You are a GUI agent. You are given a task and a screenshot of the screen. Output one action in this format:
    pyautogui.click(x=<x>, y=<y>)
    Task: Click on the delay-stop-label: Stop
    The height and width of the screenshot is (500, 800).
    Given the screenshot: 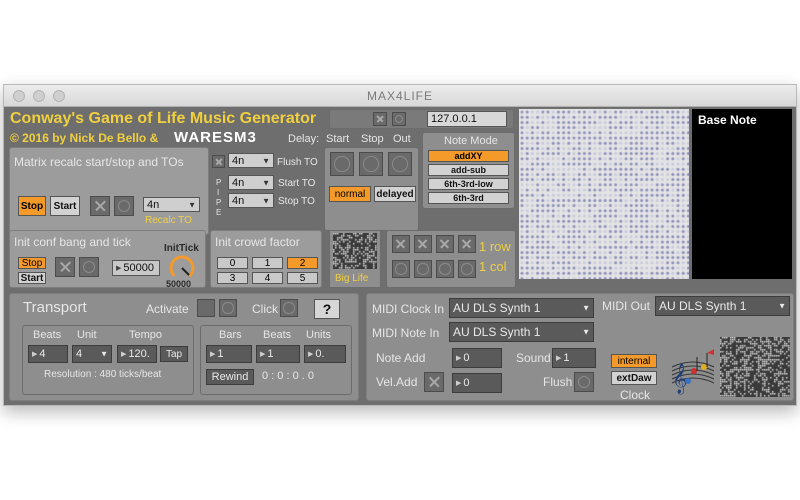 What is the action you would take?
    pyautogui.click(x=372, y=139)
    